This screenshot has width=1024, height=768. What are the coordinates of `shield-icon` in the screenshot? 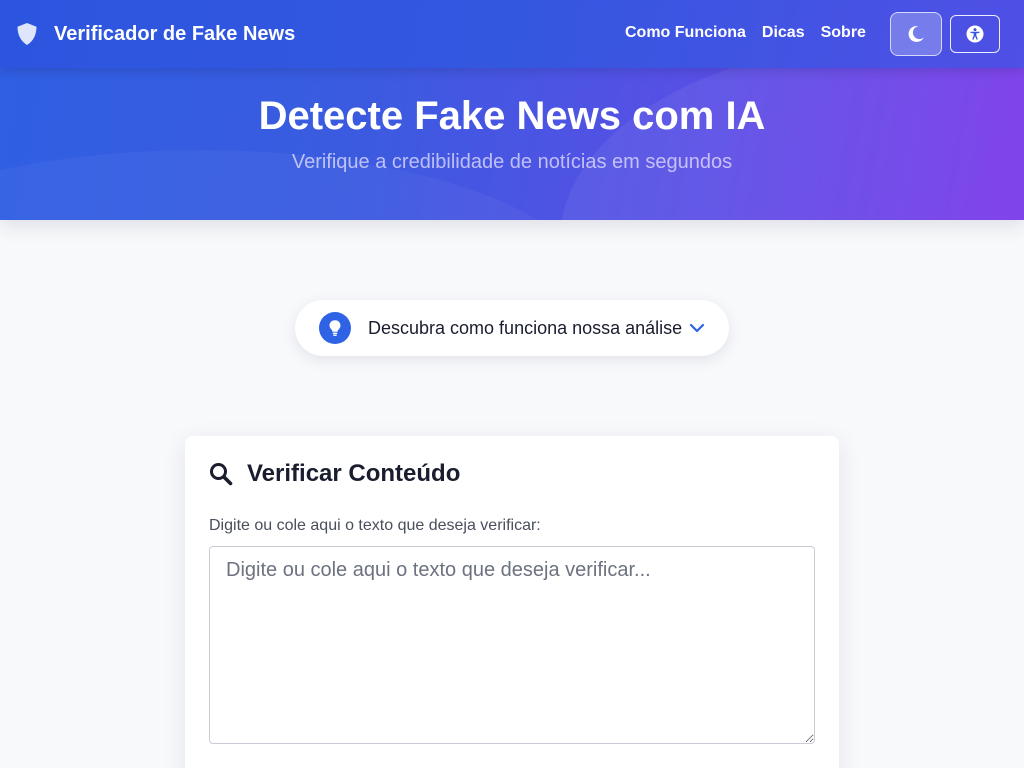 It's located at (27, 34).